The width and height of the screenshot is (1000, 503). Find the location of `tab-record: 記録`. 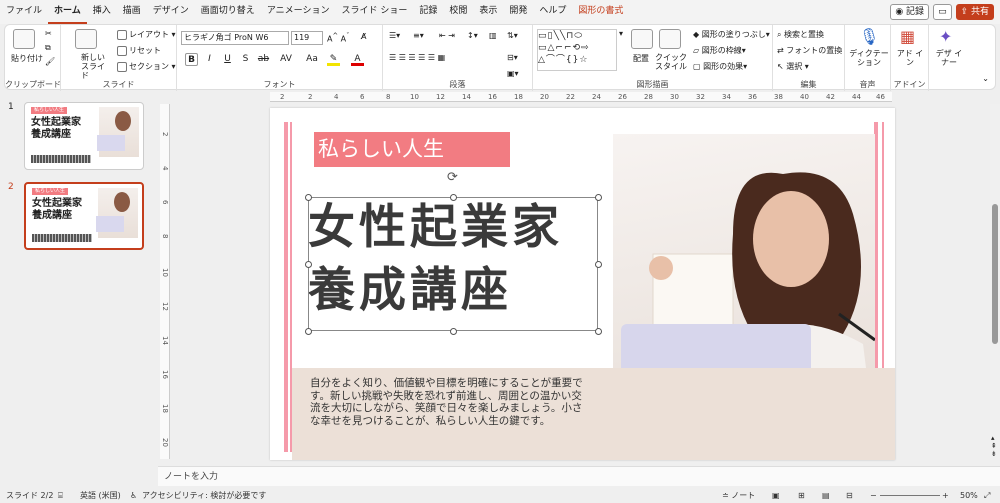

tab-record: 記録 is located at coordinates (428, 12).